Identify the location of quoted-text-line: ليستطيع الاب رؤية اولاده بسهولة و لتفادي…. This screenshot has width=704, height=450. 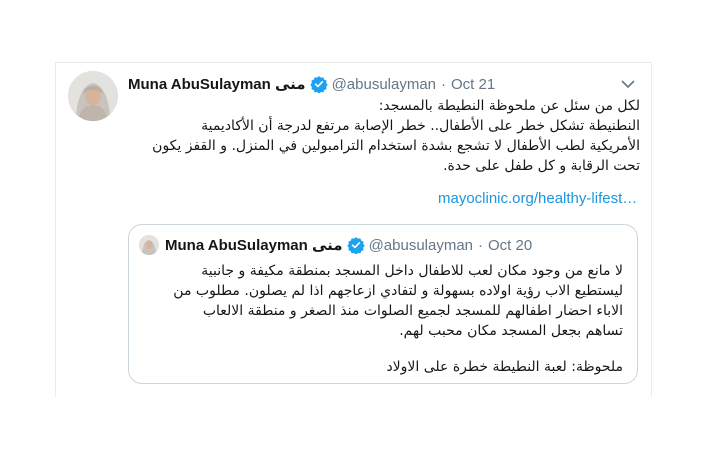
(398, 291).